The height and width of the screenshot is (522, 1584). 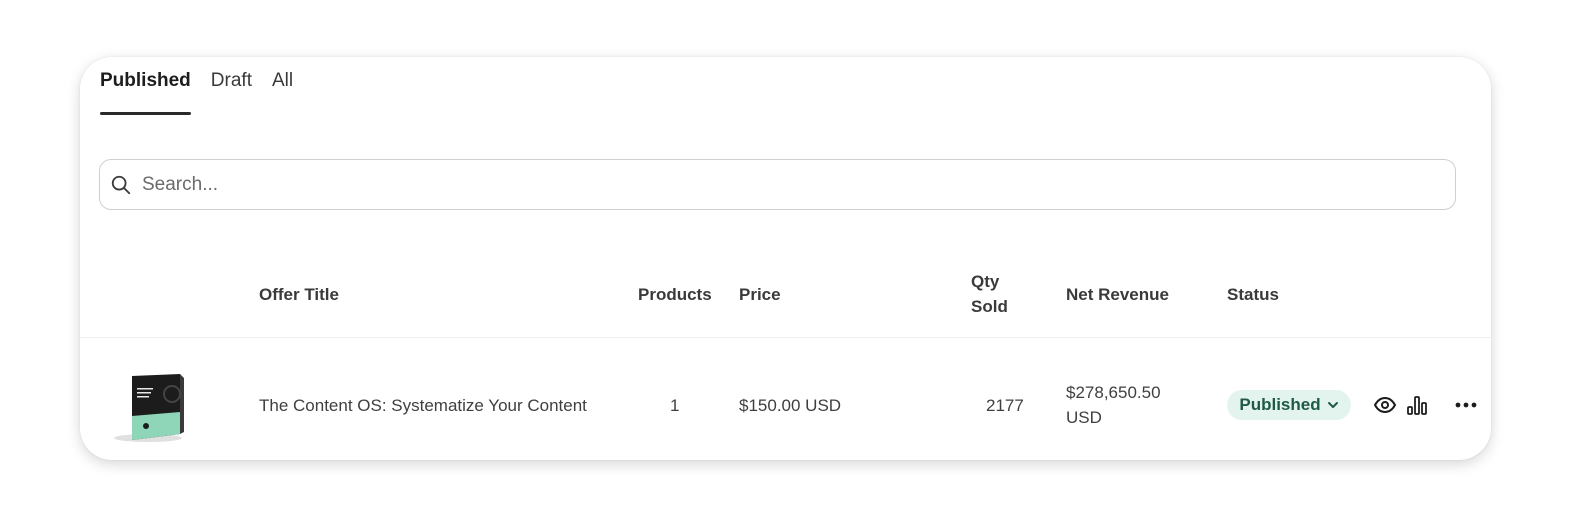 What do you see at coordinates (790, 405) in the screenshot?
I see `row-price: $150.00 USD` at bounding box center [790, 405].